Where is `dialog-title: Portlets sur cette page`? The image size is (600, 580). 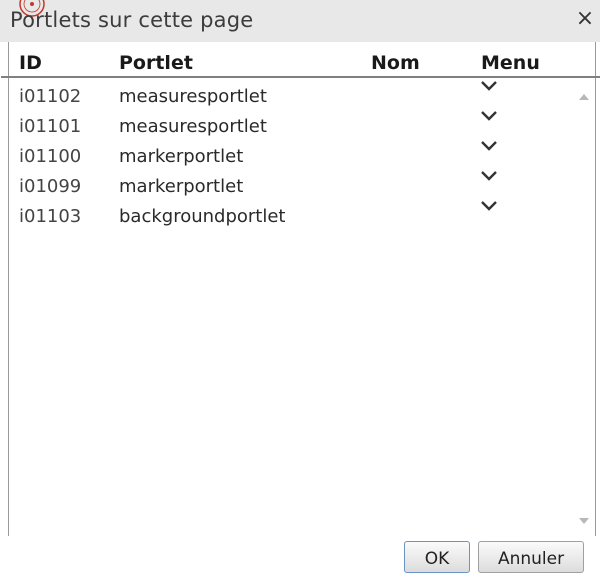
dialog-title: Portlets sur cette page is located at coordinates (132, 20).